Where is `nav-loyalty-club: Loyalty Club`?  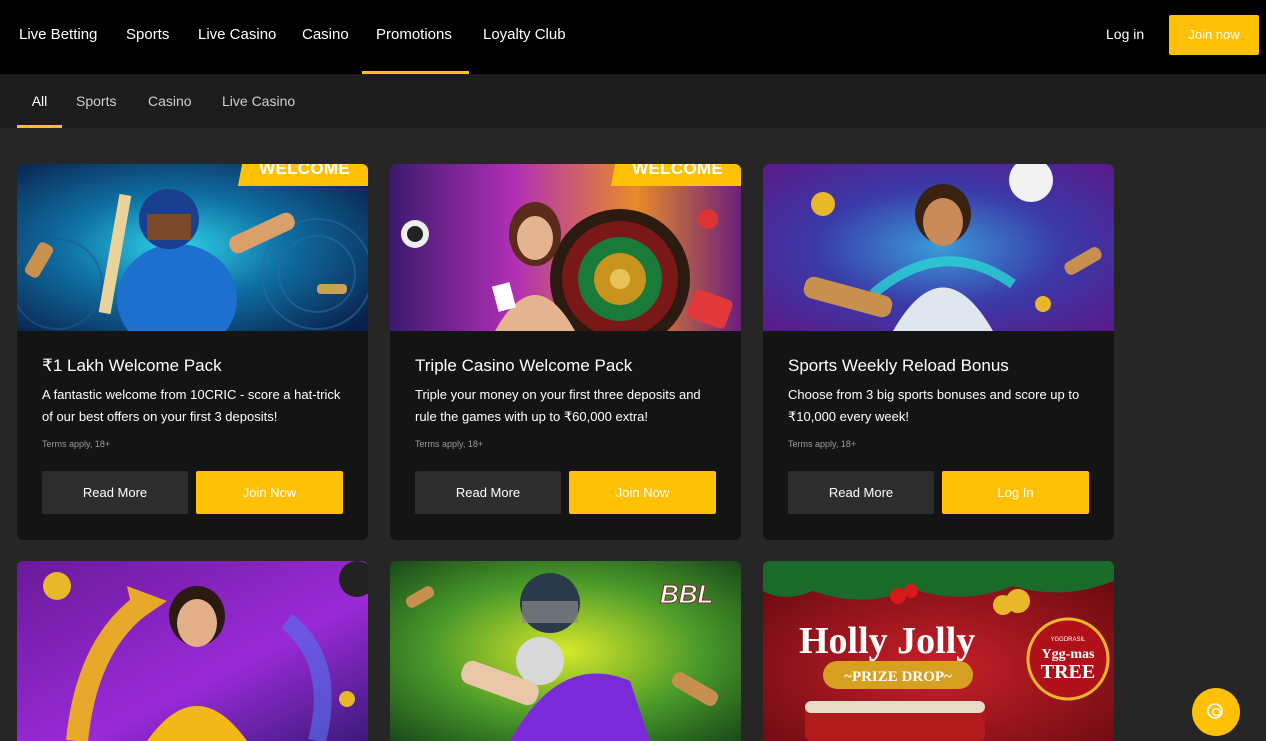 nav-loyalty-club: Loyalty Club is located at coordinates (524, 37).